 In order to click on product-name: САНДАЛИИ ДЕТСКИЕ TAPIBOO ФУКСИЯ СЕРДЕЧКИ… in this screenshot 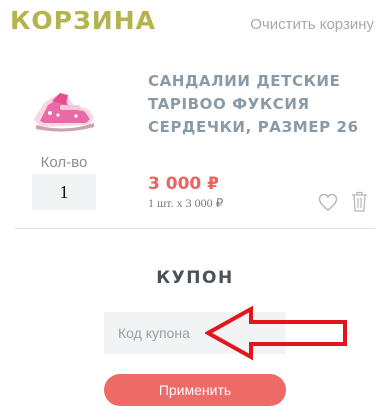, I will do `click(260, 104)`.